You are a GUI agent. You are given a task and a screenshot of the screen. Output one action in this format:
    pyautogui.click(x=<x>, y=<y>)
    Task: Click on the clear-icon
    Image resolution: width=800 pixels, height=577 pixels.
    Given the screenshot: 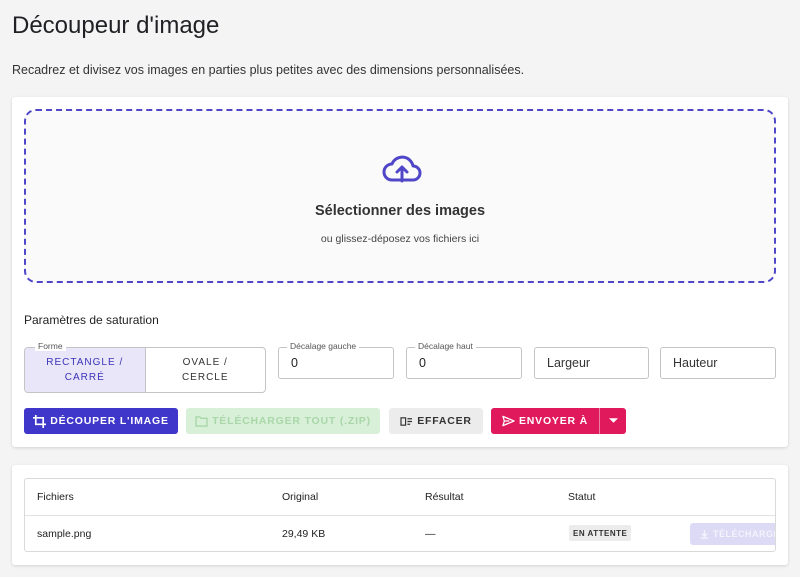 What is the action you would take?
    pyautogui.click(x=406, y=421)
    